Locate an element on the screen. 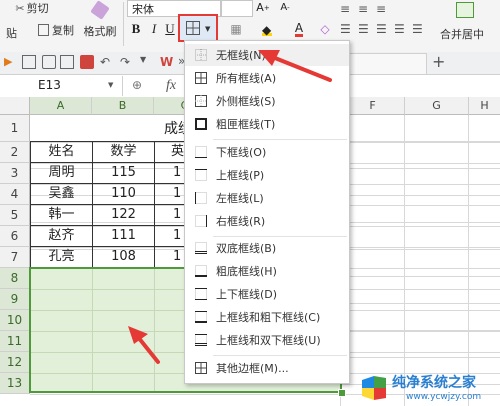 Image resolution: width=500 pixels, height=406 pixels. align-bottom-icon: ≡ is located at coordinates (381, 9).